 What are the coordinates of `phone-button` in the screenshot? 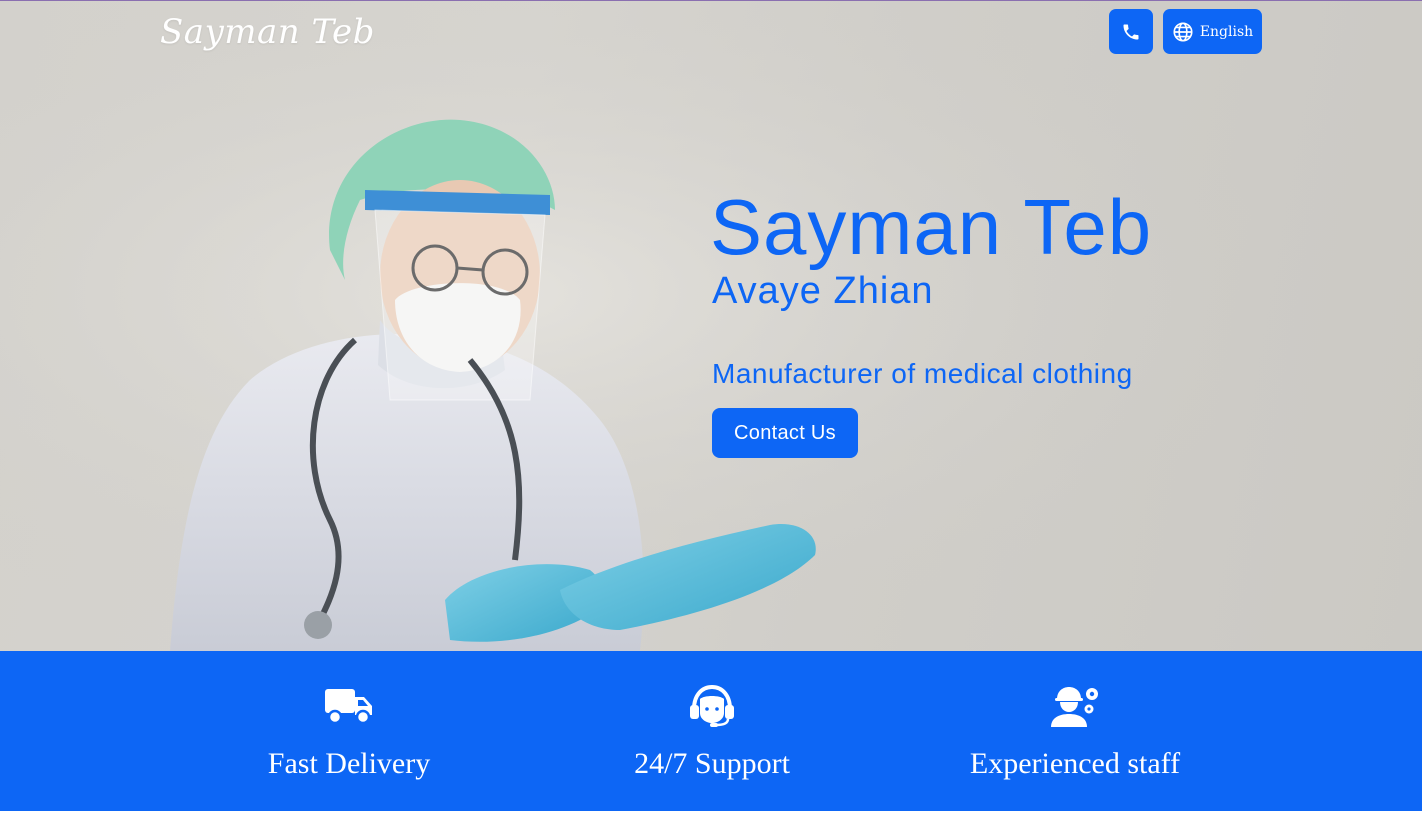 It's located at (1131, 31).